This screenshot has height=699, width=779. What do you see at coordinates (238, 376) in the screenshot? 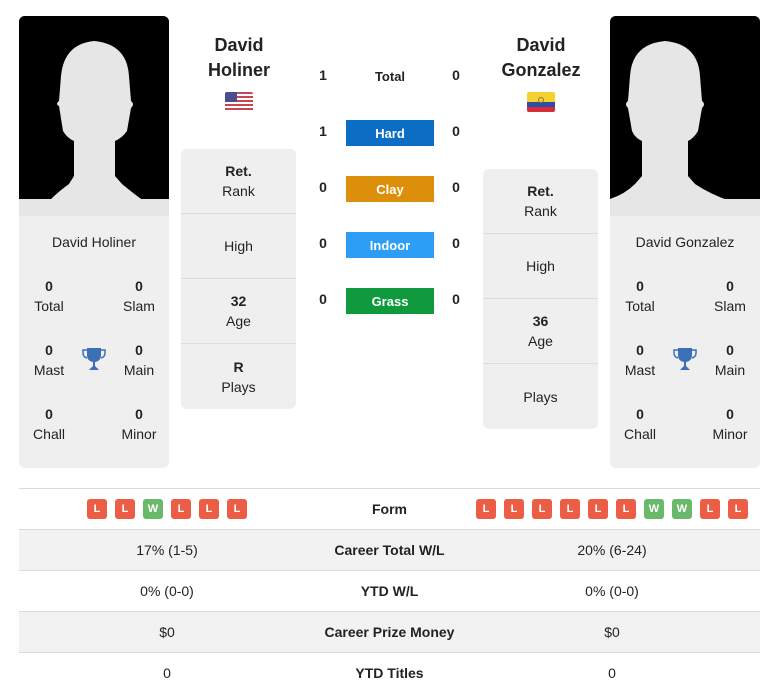
I see `player1-plays: R Plays` at bounding box center [238, 376].